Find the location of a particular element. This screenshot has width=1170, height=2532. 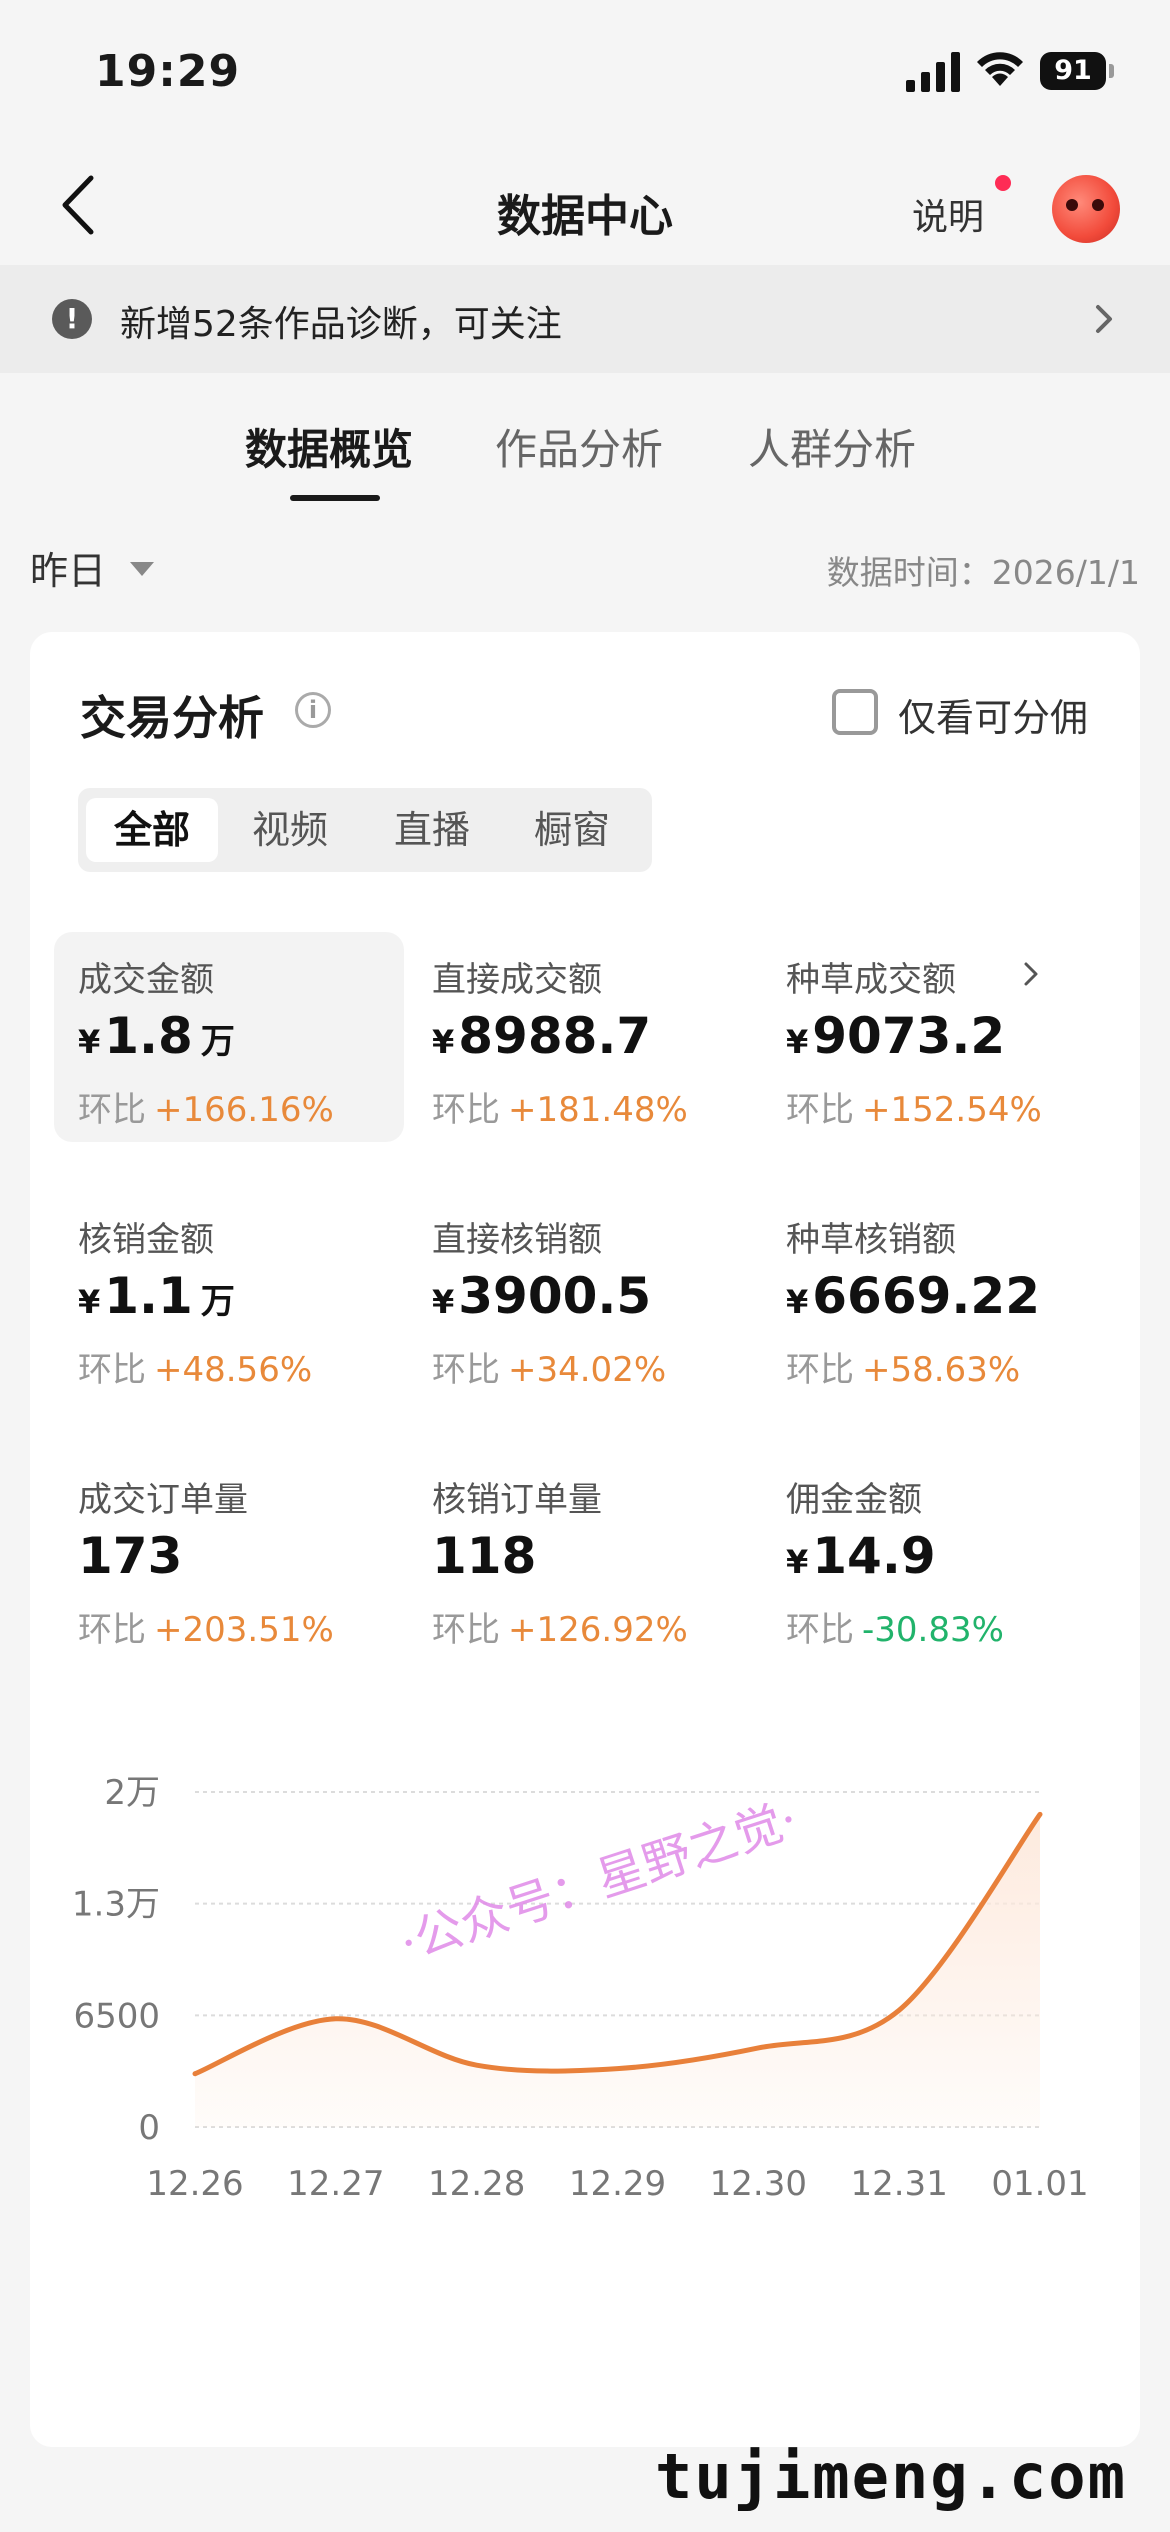

tab-works-analysis: 作品分析 is located at coordinates (579, 446).